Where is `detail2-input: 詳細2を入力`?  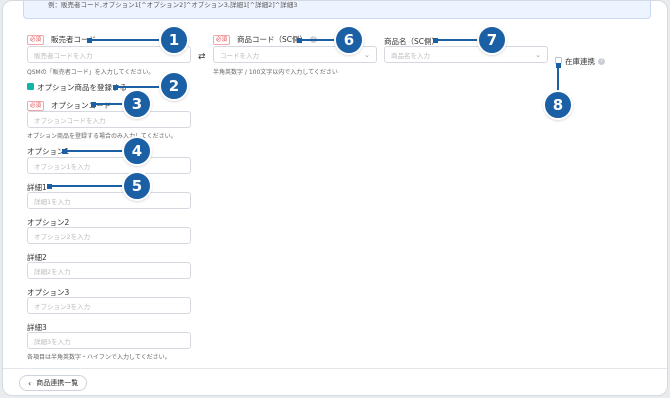 detail2-input: 詳細2を入力 is located at coordinates (109, 270).